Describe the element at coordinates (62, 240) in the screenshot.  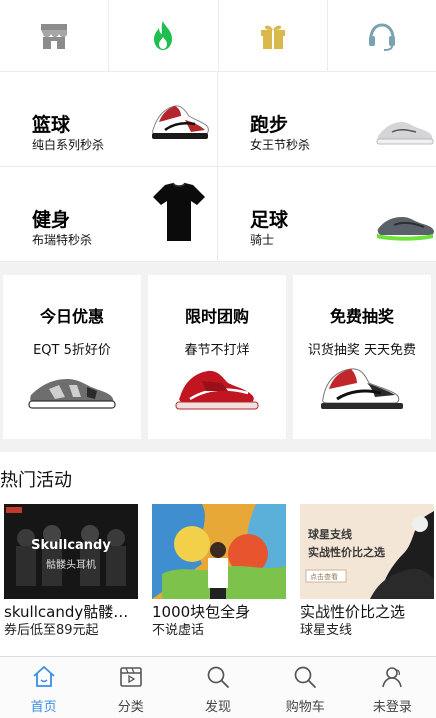
I see `category-subtitle: 布瑞特秒杀` at that location.